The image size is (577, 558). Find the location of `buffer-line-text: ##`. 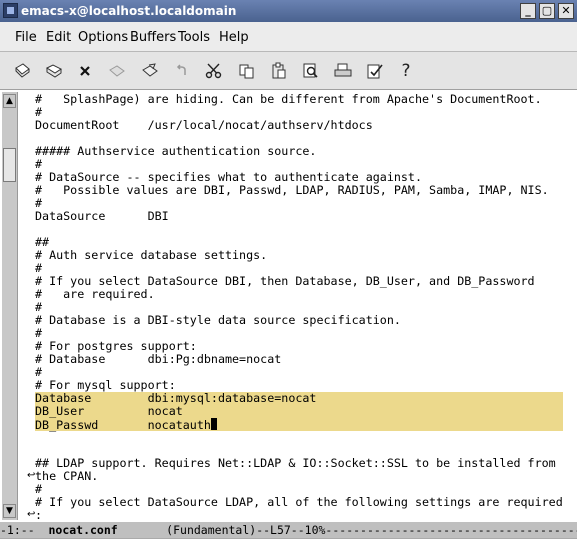

buffer-line-text: ## is located at coordinates (42, 242).